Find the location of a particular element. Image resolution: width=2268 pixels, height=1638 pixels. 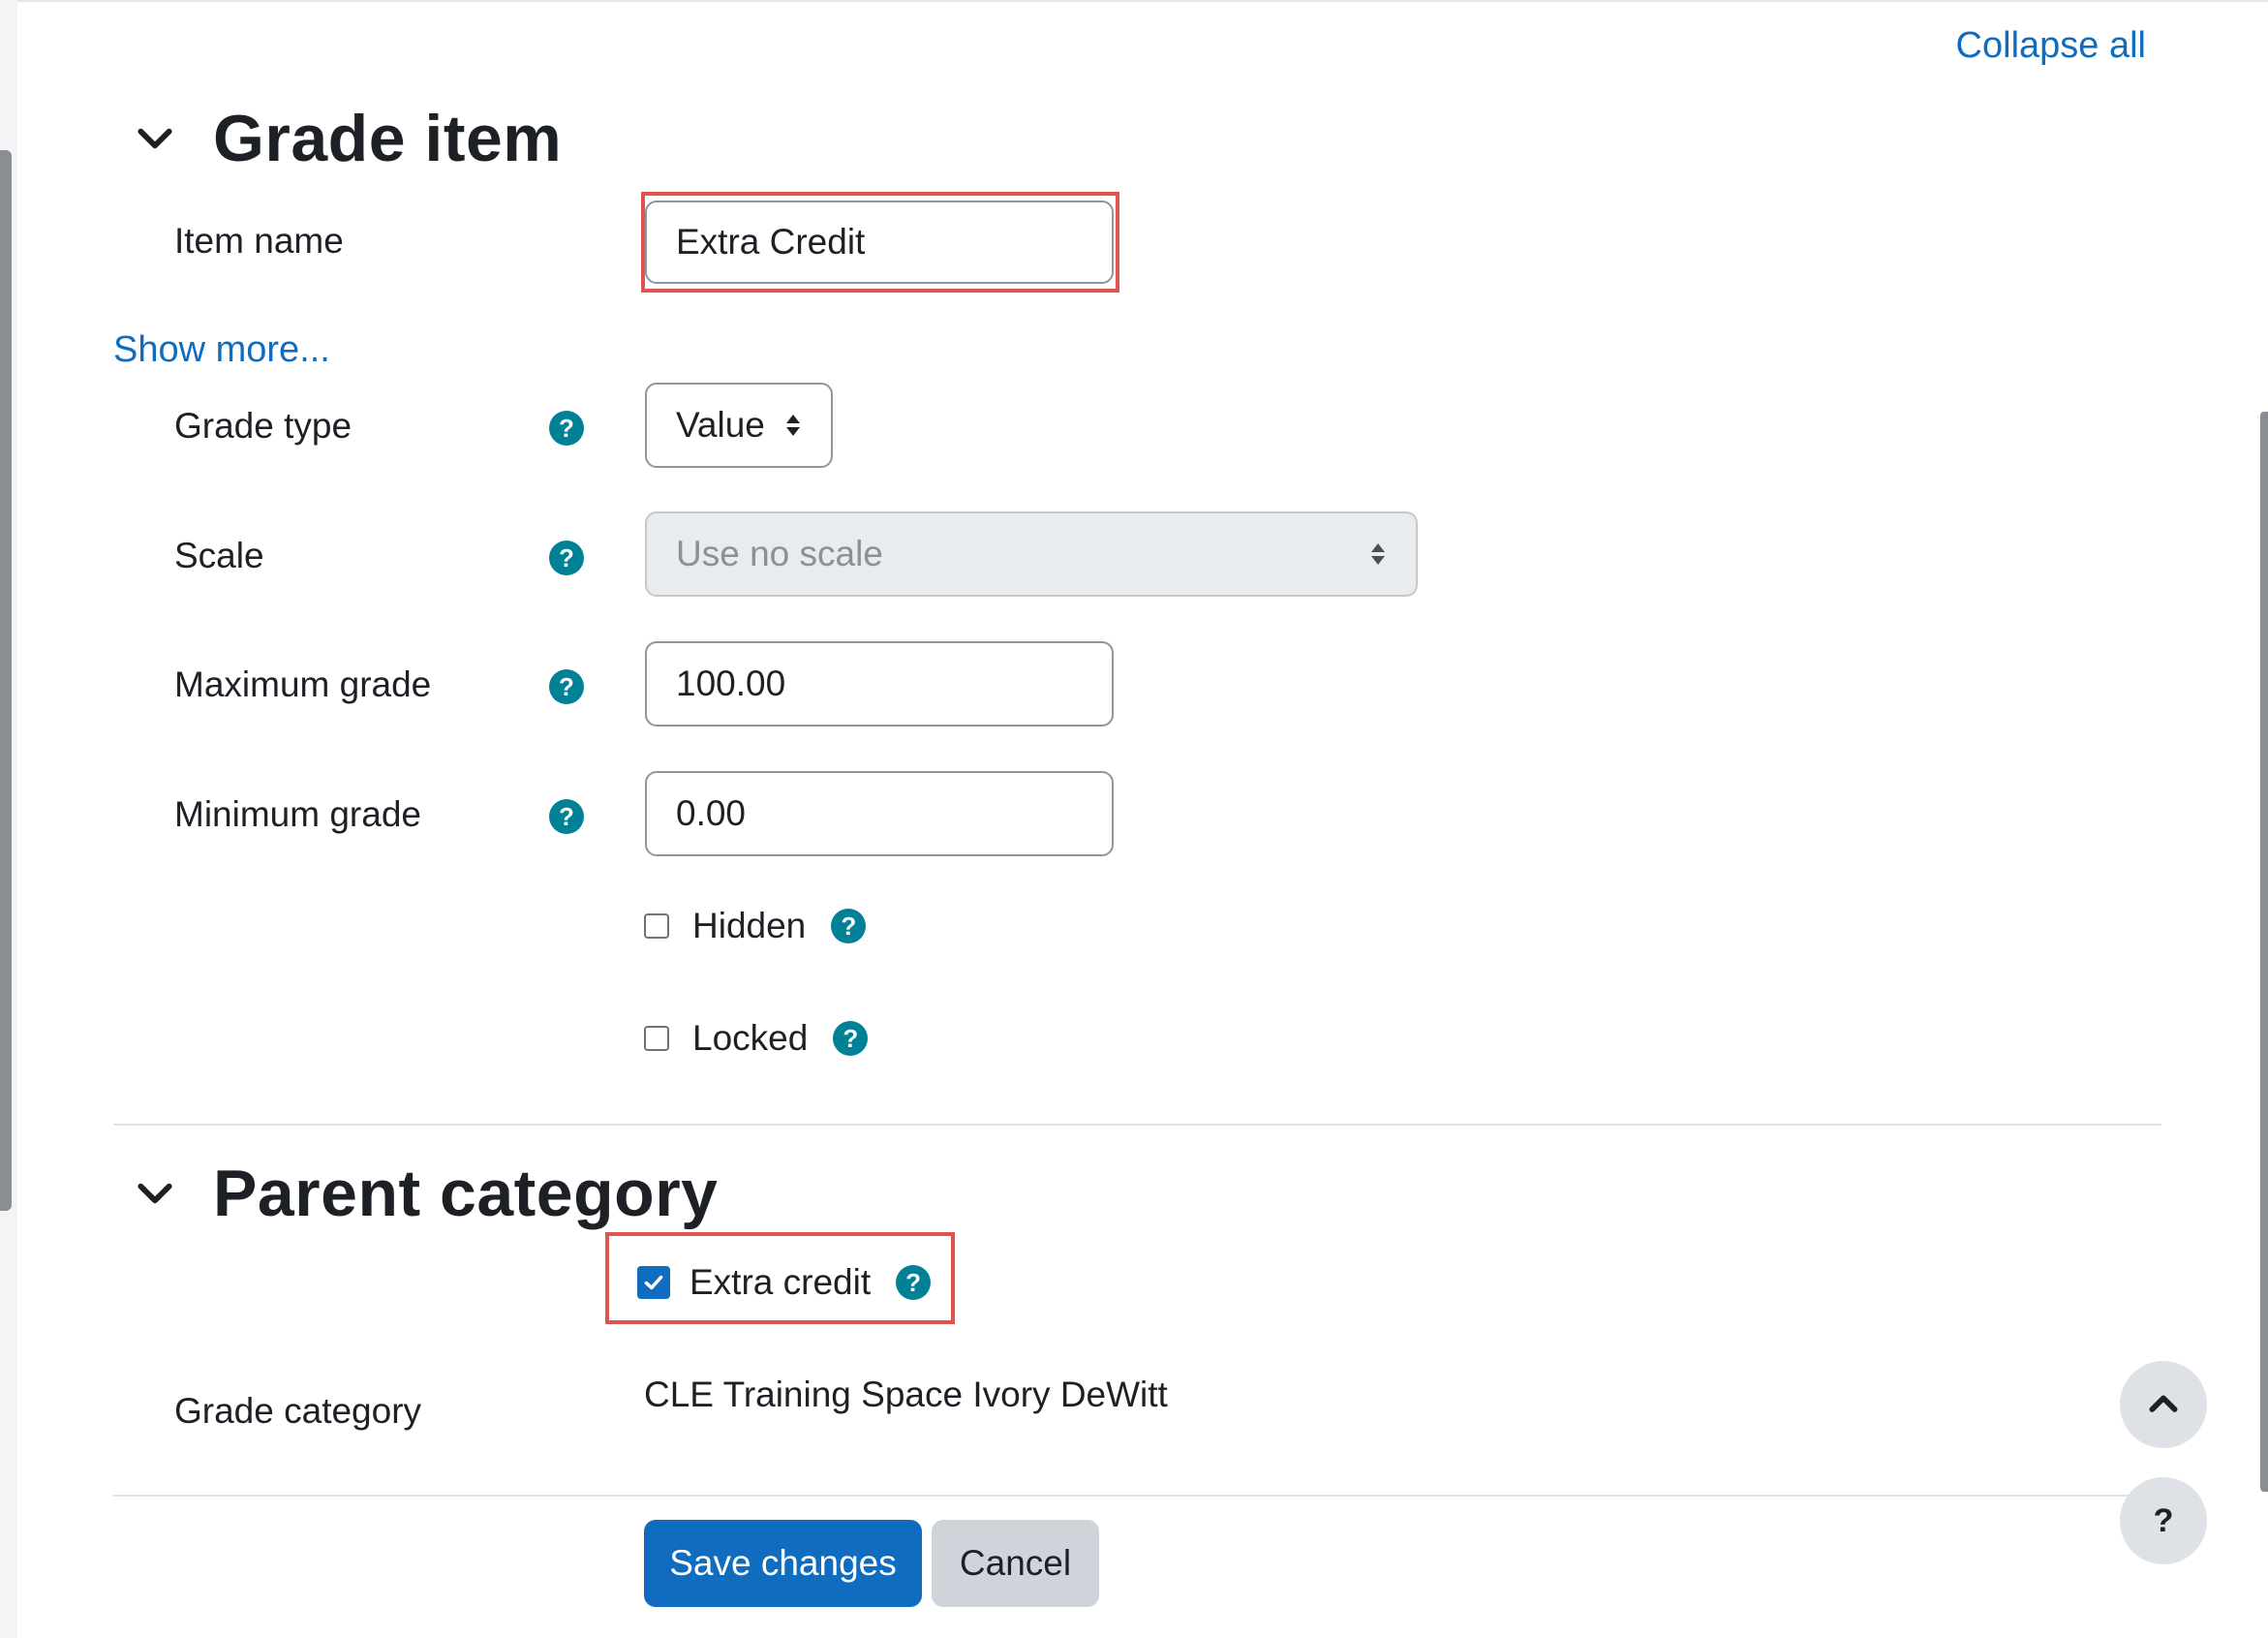

parent-category-header: Parent category is located at coordinates (426, 1194).